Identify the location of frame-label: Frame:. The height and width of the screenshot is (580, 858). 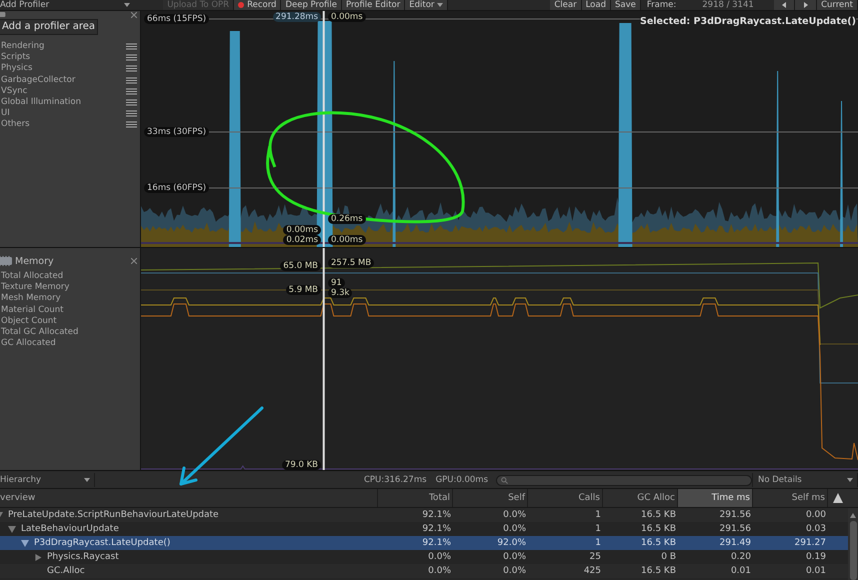
(662, 5).